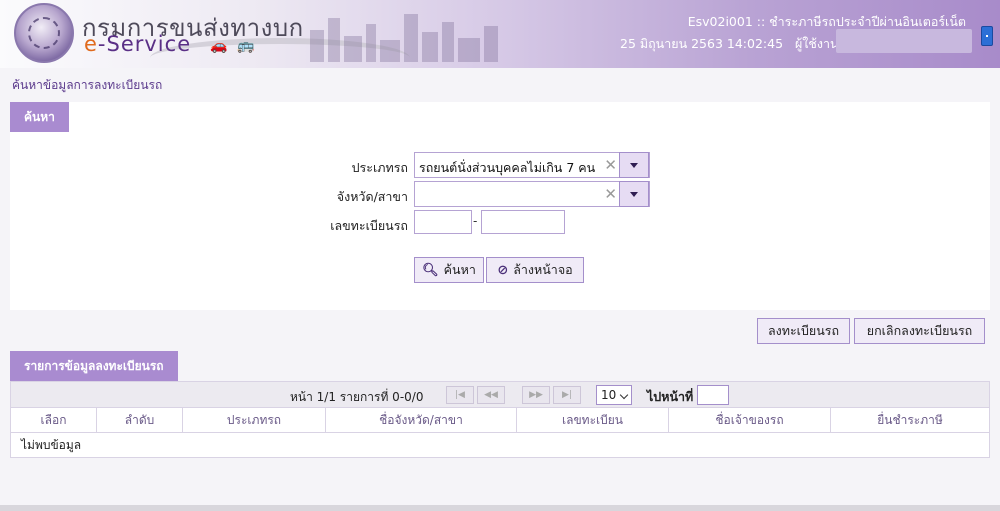 The width and height of the screenshot is (1000, 511). What do you see at coordinates (430, 270) in the screenshot?
I see `search-icon: 🔍︎` at bounding box center [430, 270].